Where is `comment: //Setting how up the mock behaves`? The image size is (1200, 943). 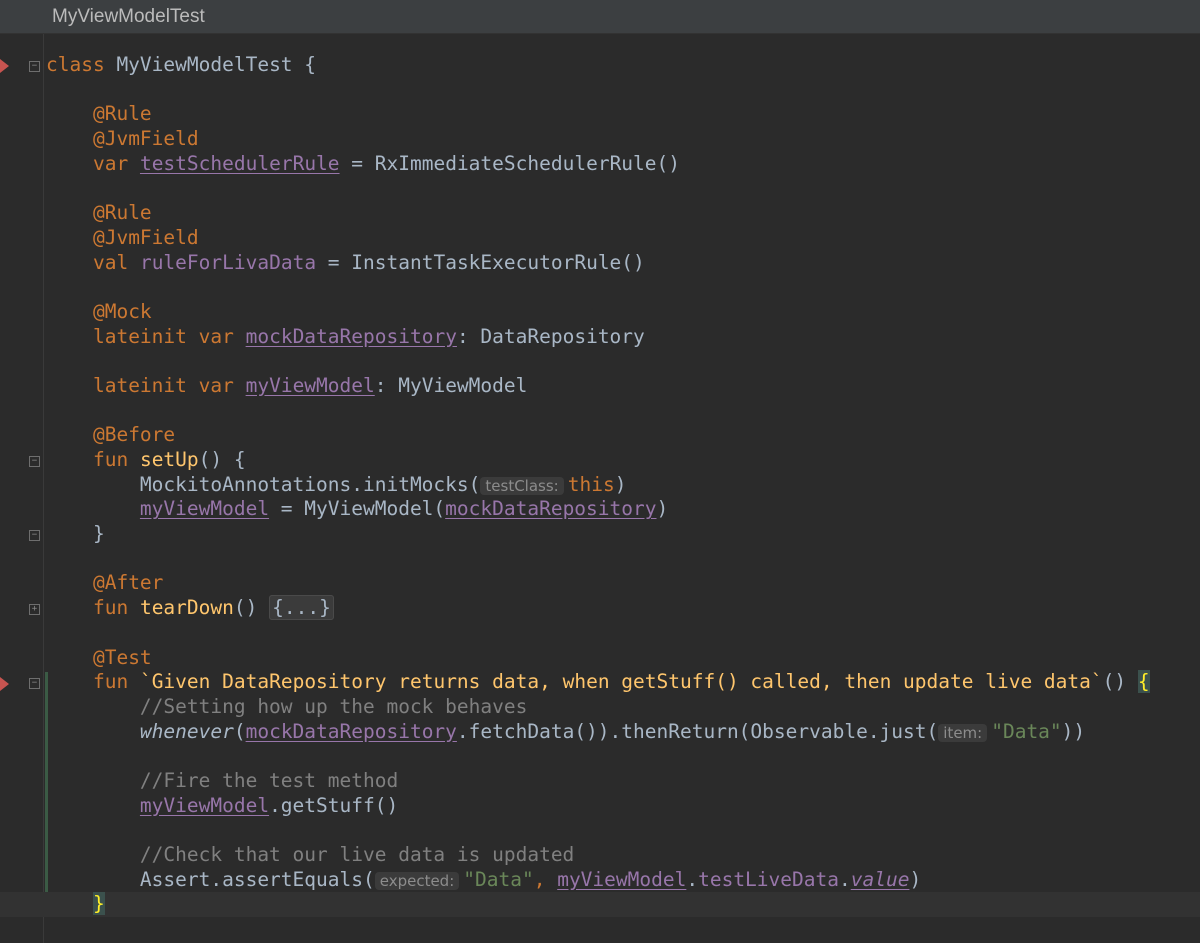 comment: //Setting how up the mock behaves is located at coordinates (333, 706).